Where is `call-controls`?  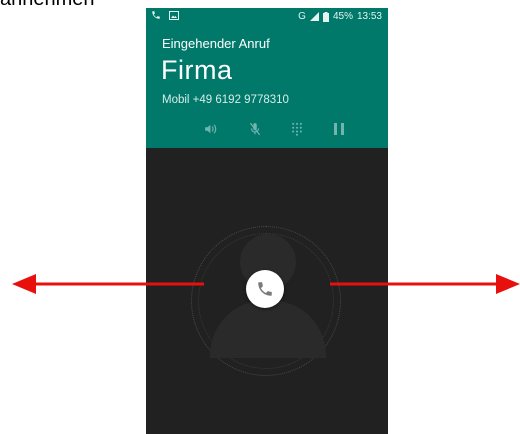 call-controls is located at coordinates (274, 129).